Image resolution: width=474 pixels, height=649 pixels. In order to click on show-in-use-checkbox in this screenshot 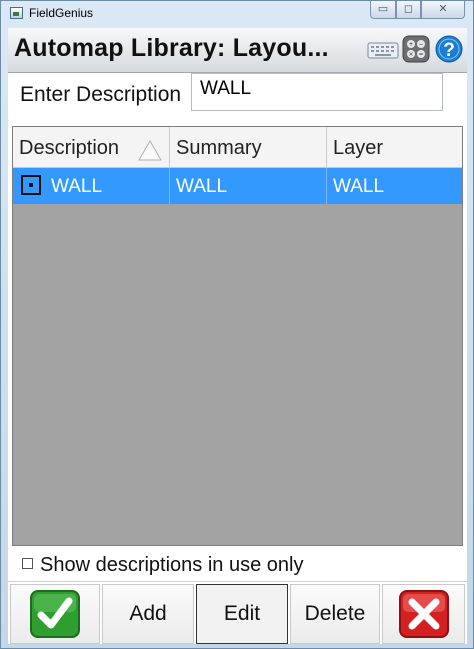, I will do `click(27, 563)`.